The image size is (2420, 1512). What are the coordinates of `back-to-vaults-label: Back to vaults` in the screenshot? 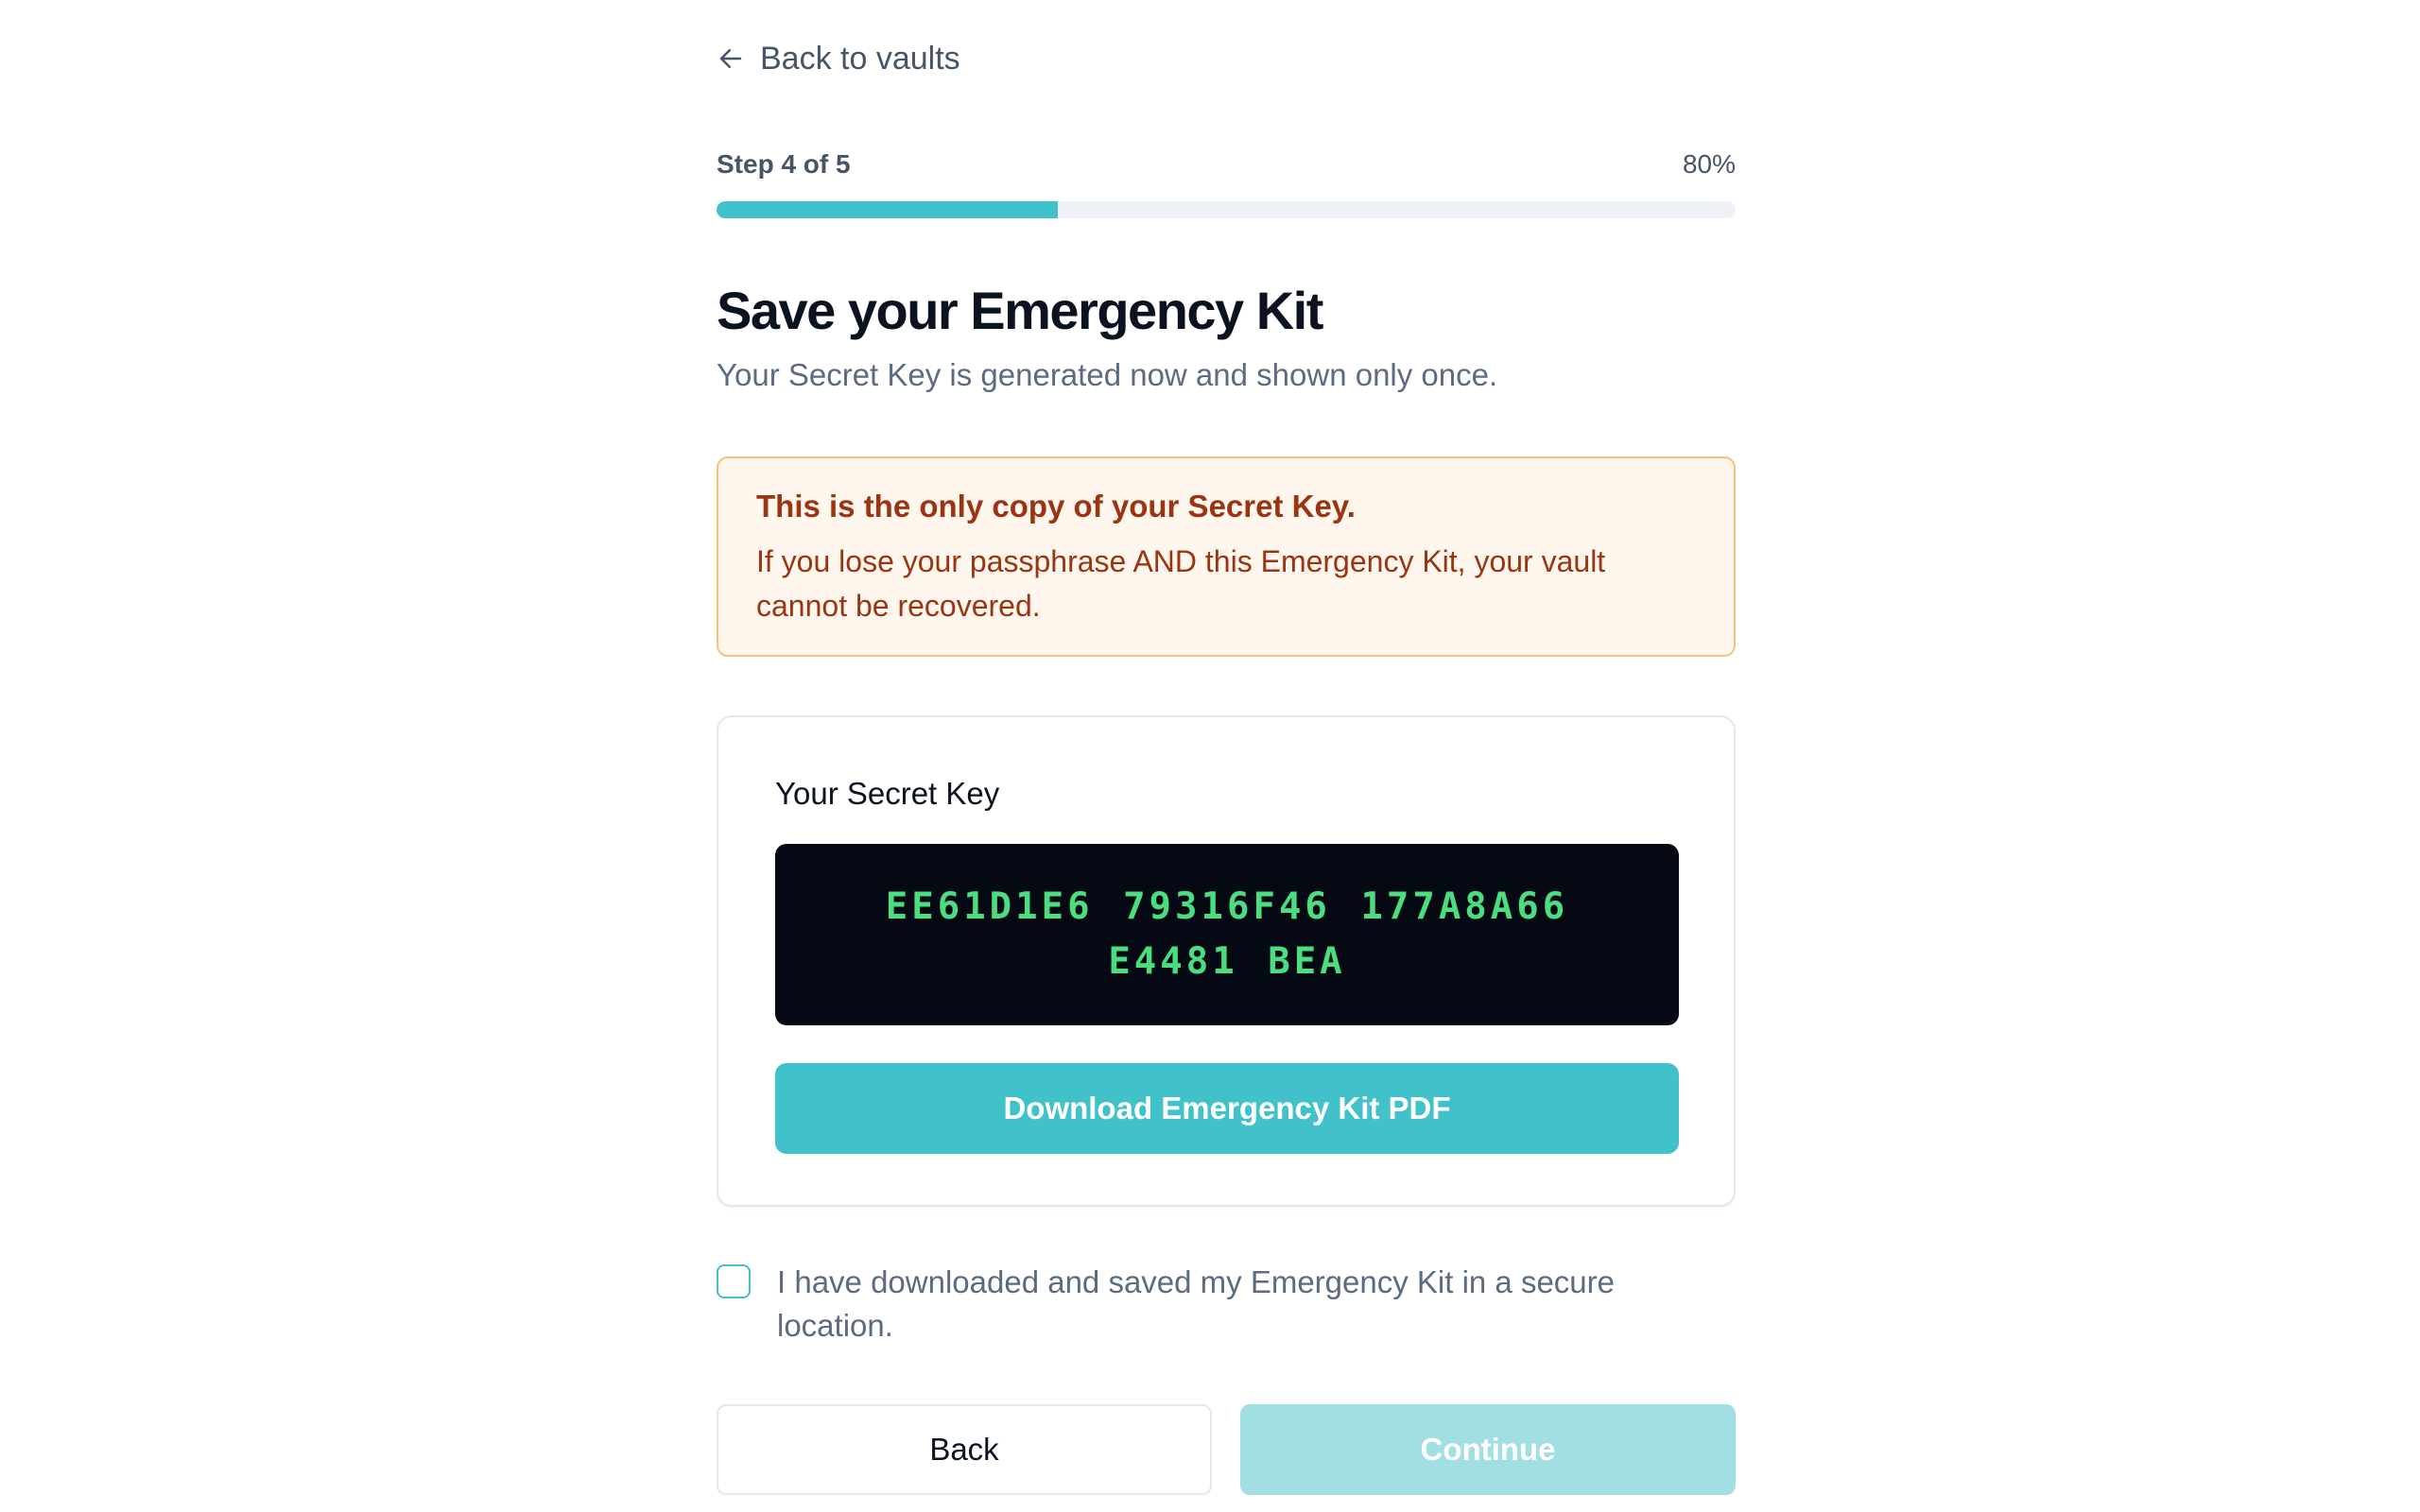 It's located at (860, 58).